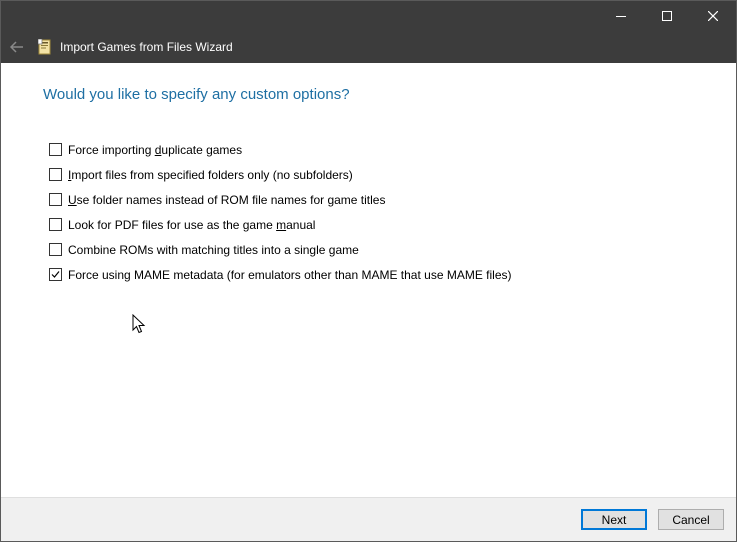 Image resolution: width=737 pixels, height=542 pixels. I want to click on back-button, so click(17, 47).